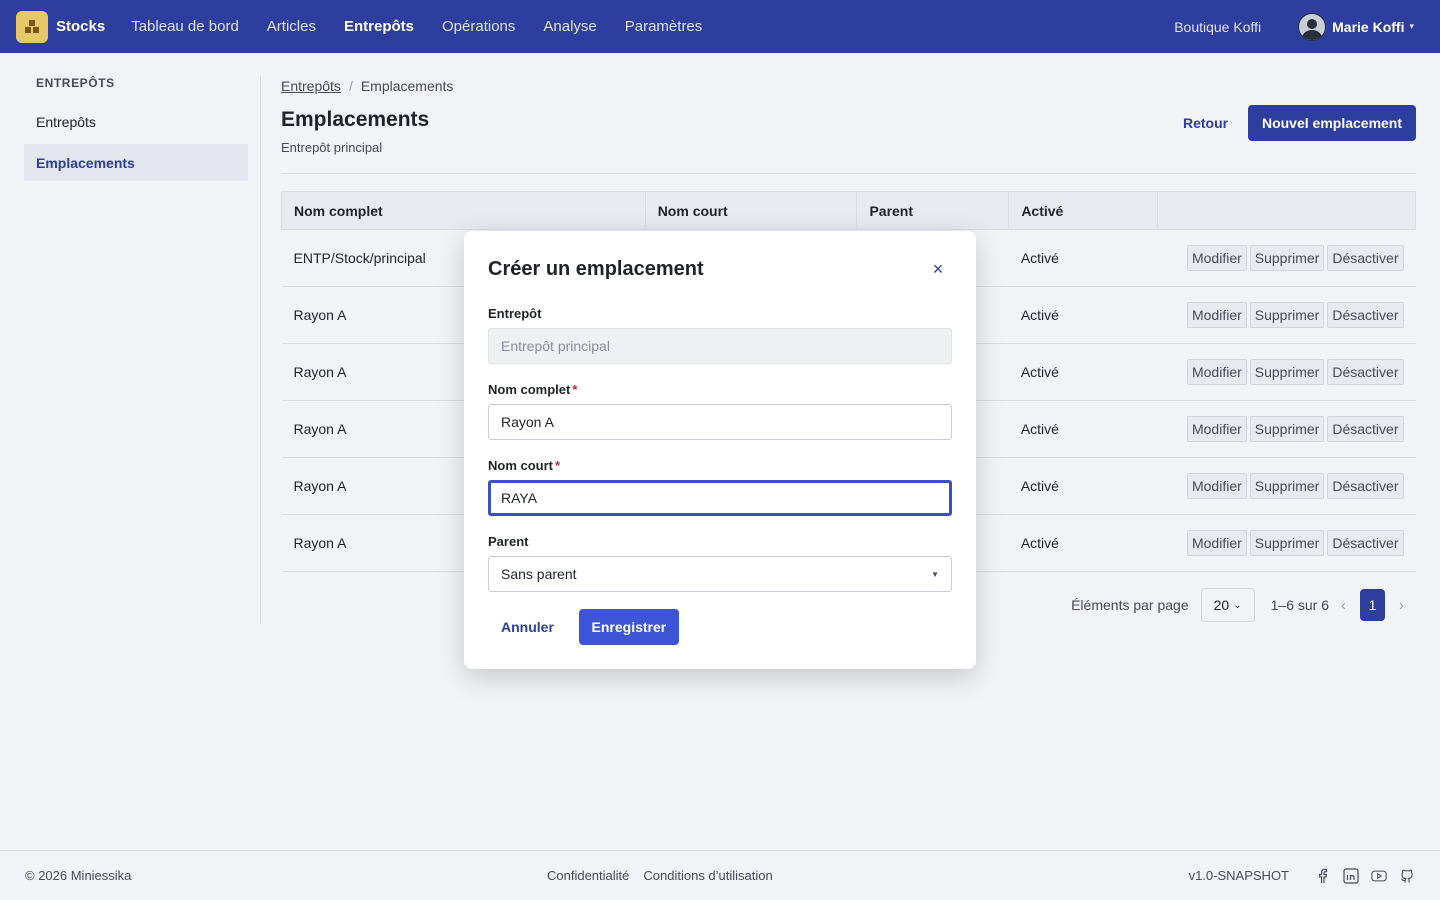 The image size is (1440, 900). What do you see at coordinates (596, 269) in the screenshot?
I see `dialog-title: Créer un emplacement` at bounding box center [596, 269].